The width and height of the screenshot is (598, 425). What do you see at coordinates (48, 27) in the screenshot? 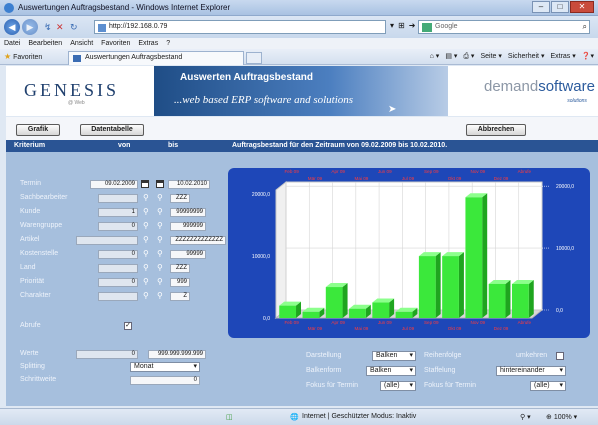
I see `recent-pages-icon: ↯` at bounding box center [48, 27].